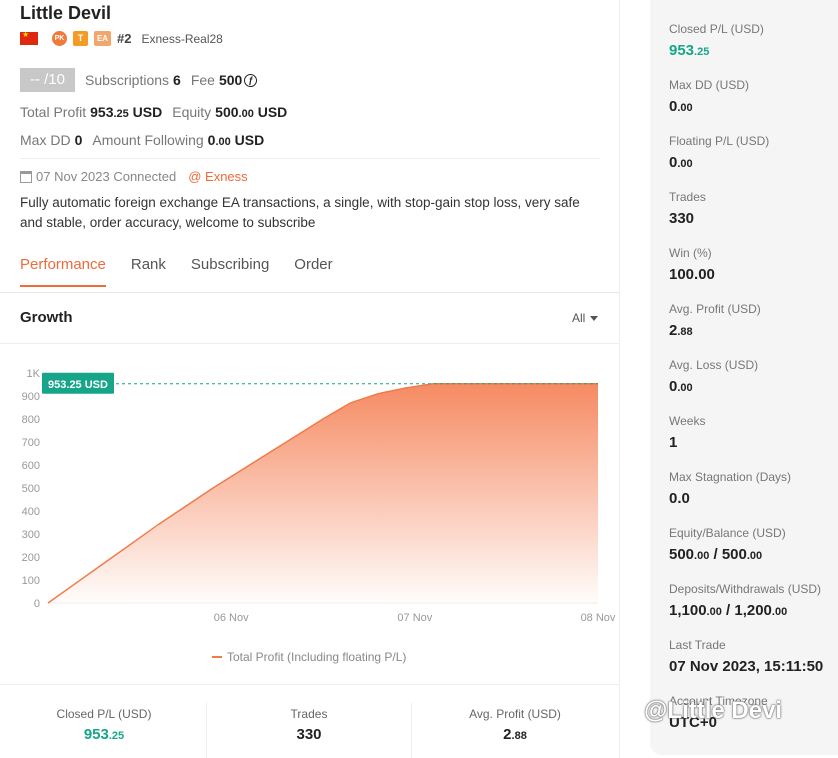 Image resolution: width=838 pixels, height=758 pixels. What do you see at coordinates (310, 684) in the screenshot?
I see `stats-divider` at bounding box center [310, 684].